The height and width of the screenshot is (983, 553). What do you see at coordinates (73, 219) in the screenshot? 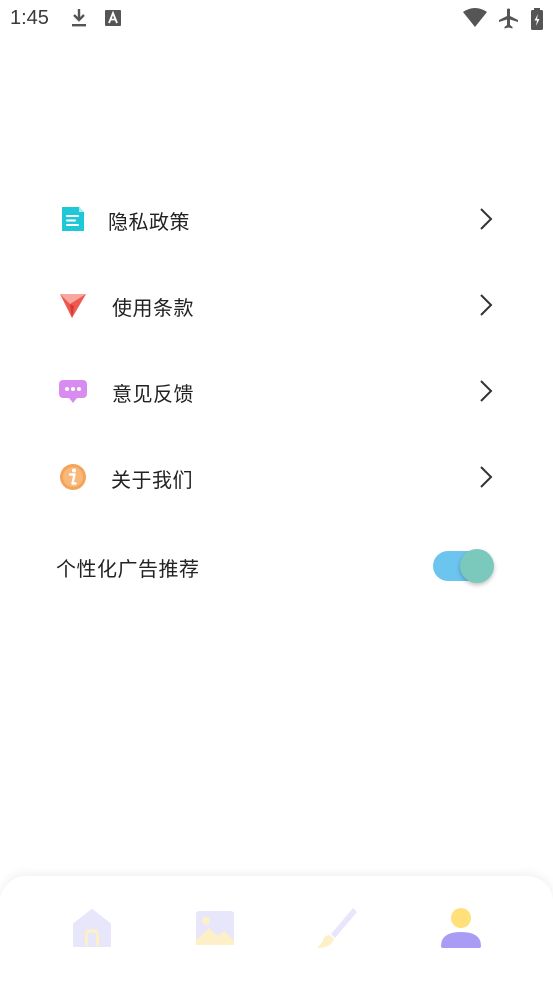
I see `document-icon` at bounding box center [73, 219].